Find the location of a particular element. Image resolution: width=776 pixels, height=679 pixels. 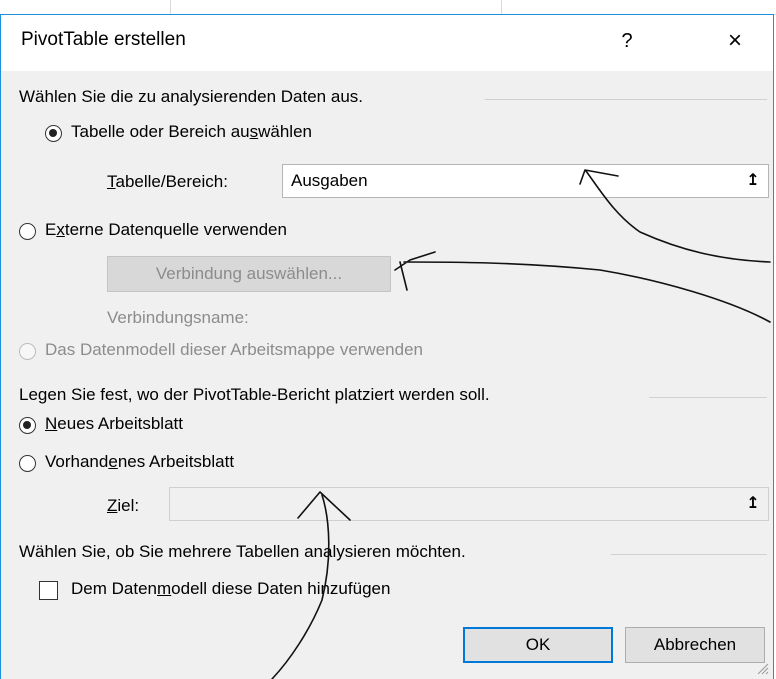

collapse-dialog-icon-target: ↥ is located at coordinates (753, 504).